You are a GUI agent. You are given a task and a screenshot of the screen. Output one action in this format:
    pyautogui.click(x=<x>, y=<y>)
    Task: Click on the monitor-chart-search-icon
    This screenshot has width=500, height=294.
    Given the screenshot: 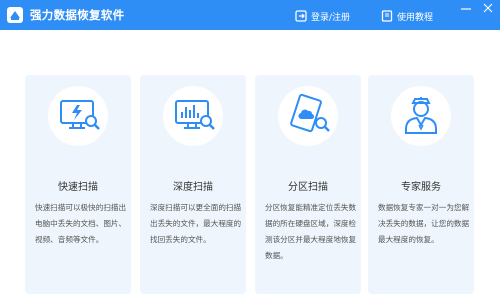 What is the action you would take?
    pyautogui.click(x=193, y=116)
    